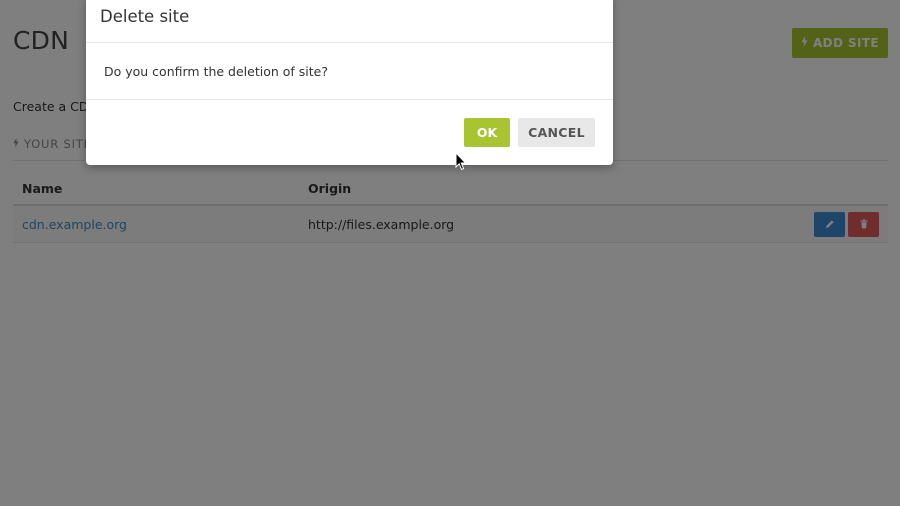 This screenshot has height=506, width=900. What do you see at coordinates (216, 71) in the screenshot?
I see `modal-message: Do you confirm the deletion of site?` at bounding box center [216, 71].